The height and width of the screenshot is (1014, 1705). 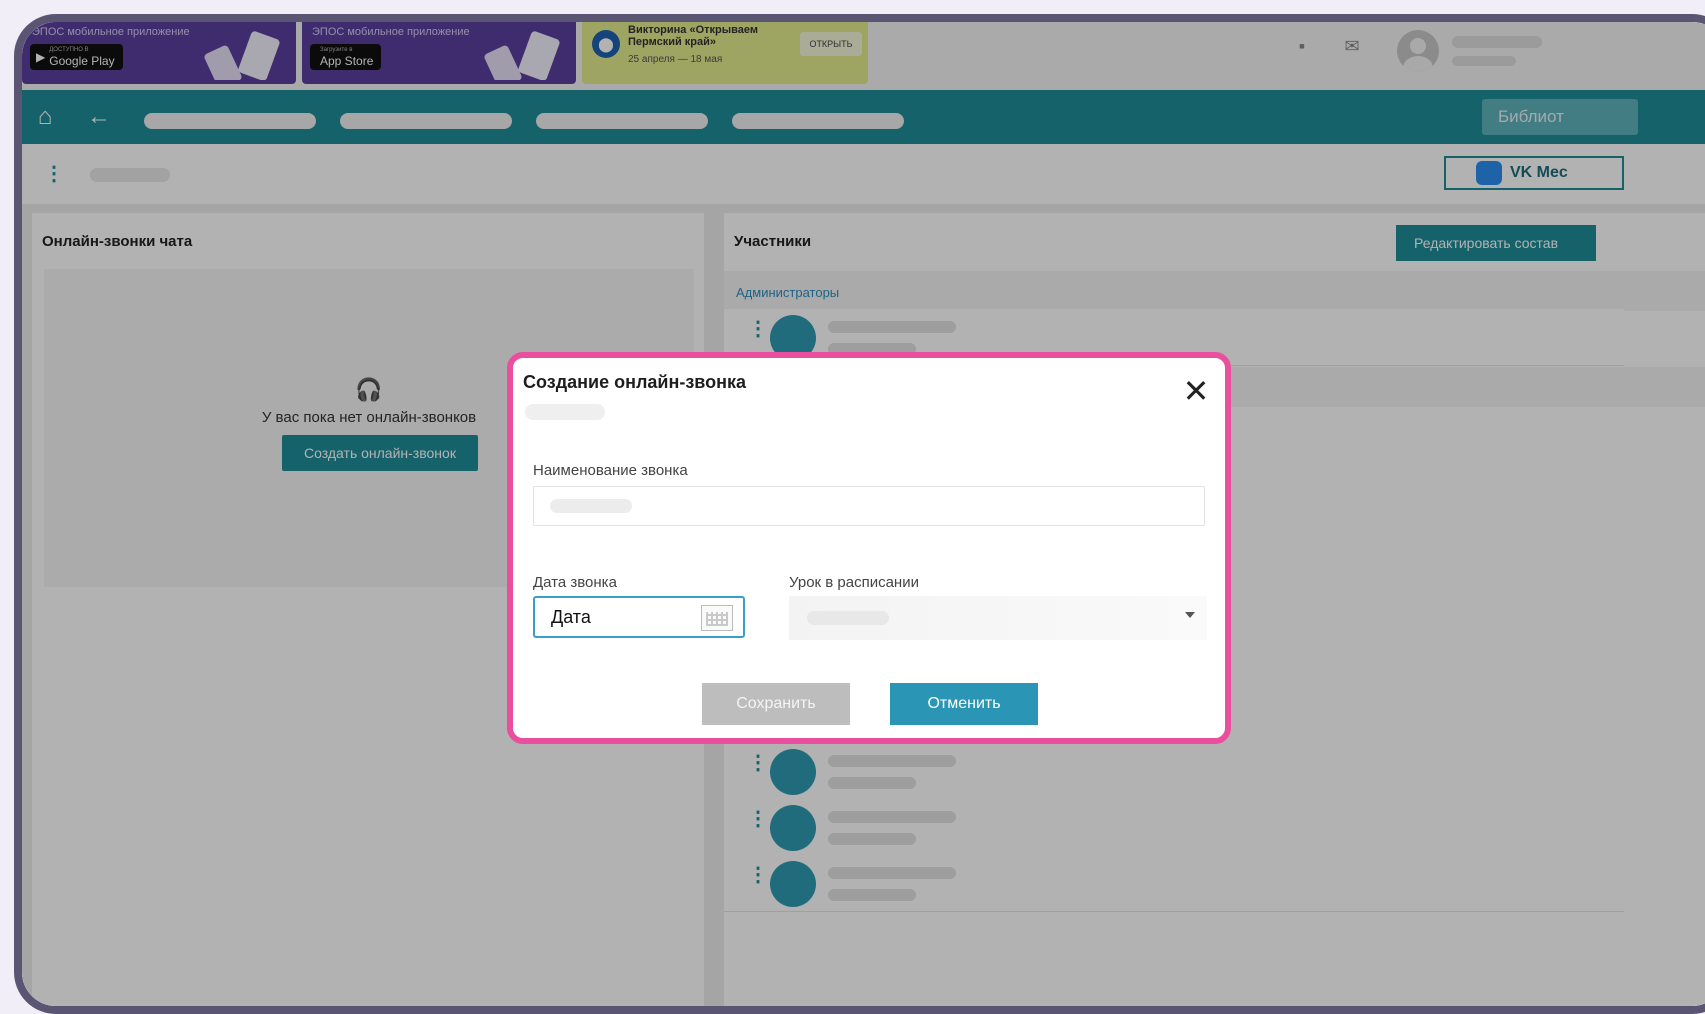 I want to click on select-value-placeholder, so click(x=848, y=618).